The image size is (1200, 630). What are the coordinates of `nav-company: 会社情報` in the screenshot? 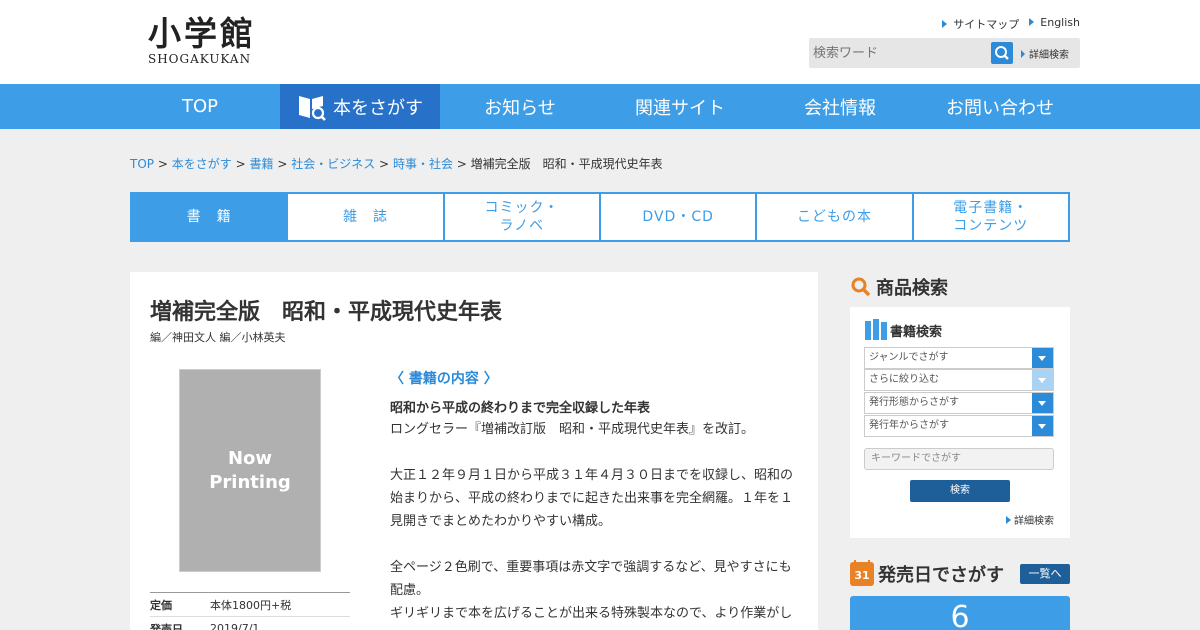 It's located at (840, 106).